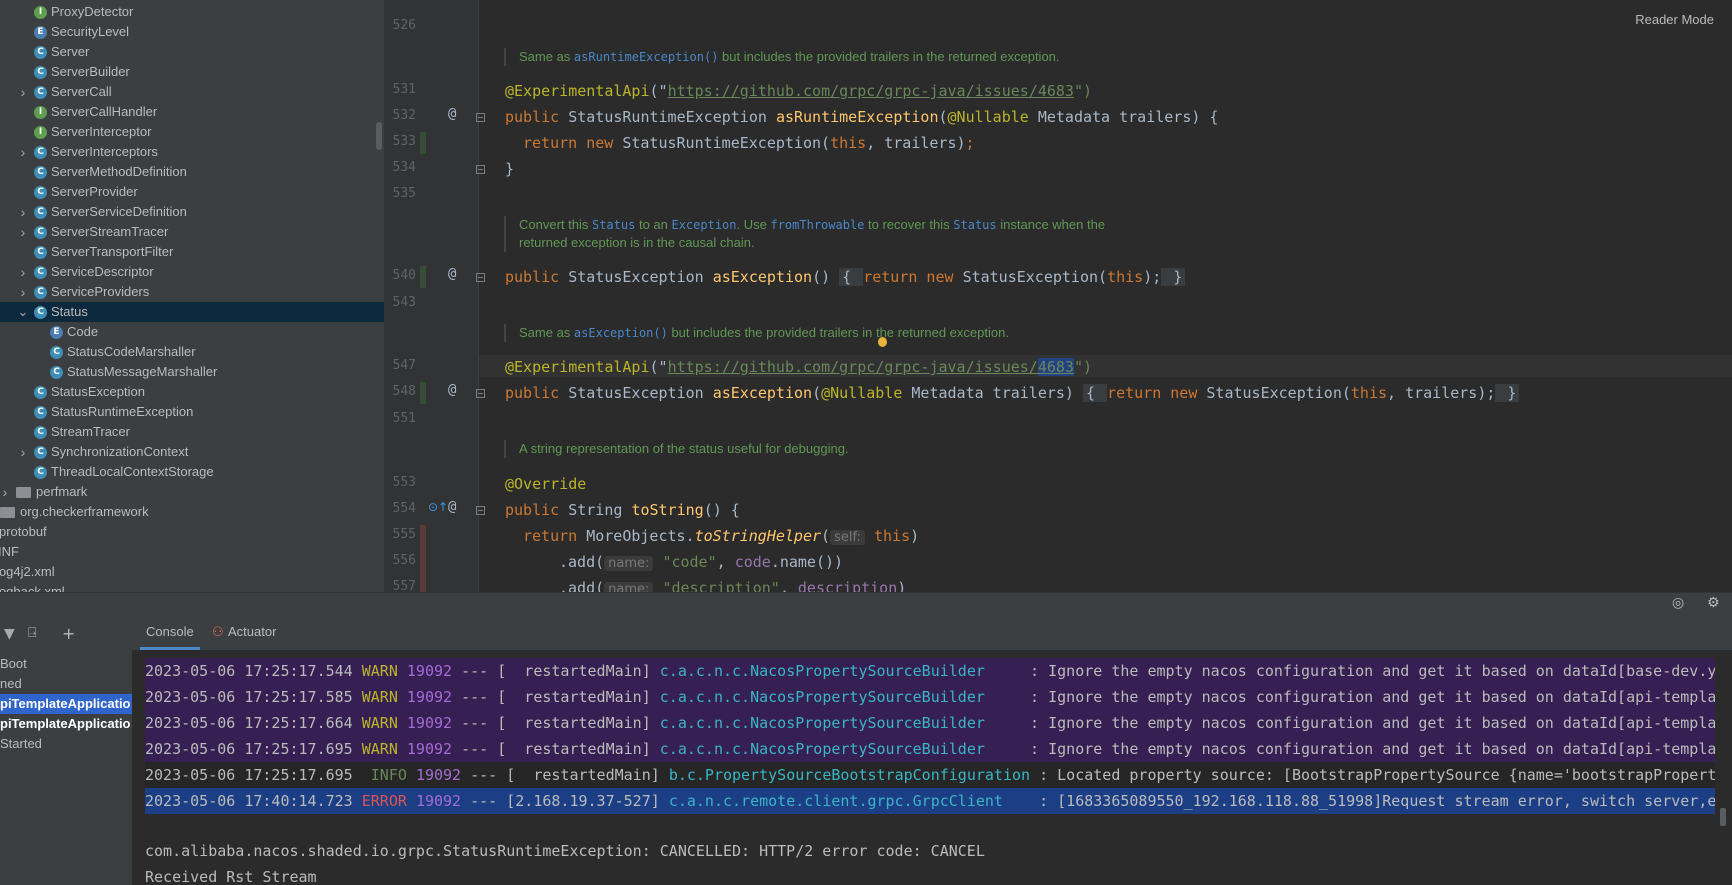  What do you see at coordinates (192, 72) in the screenshot?
I see `tree-item: C ServerBuilder` at bounding box center [192, 72].